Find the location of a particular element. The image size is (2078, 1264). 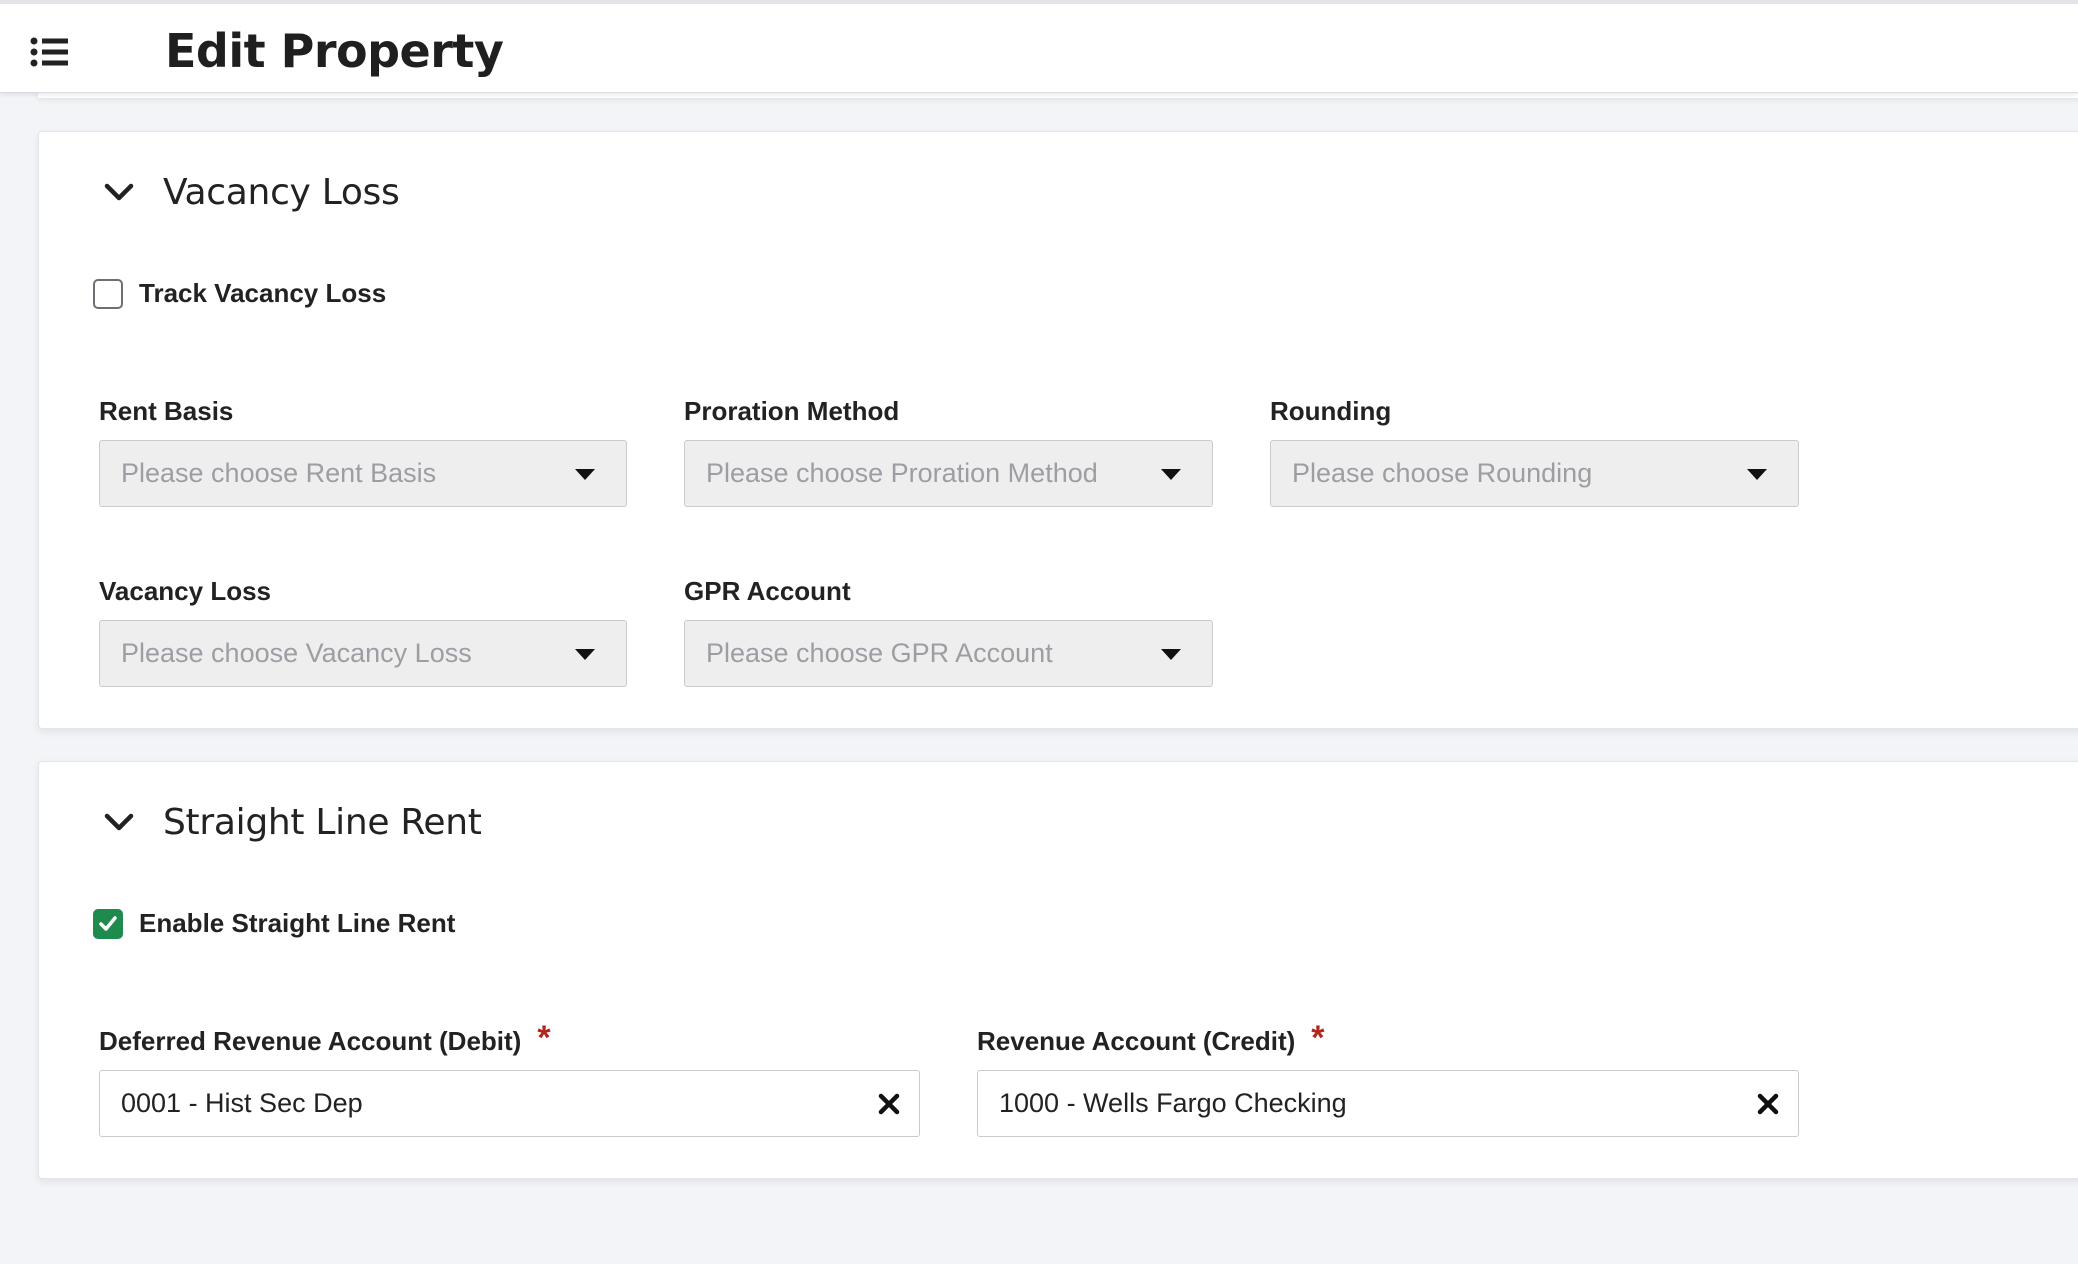

vacancy-loss-select: Please choose Vacancy Loss is located at coordinates (363, 653).